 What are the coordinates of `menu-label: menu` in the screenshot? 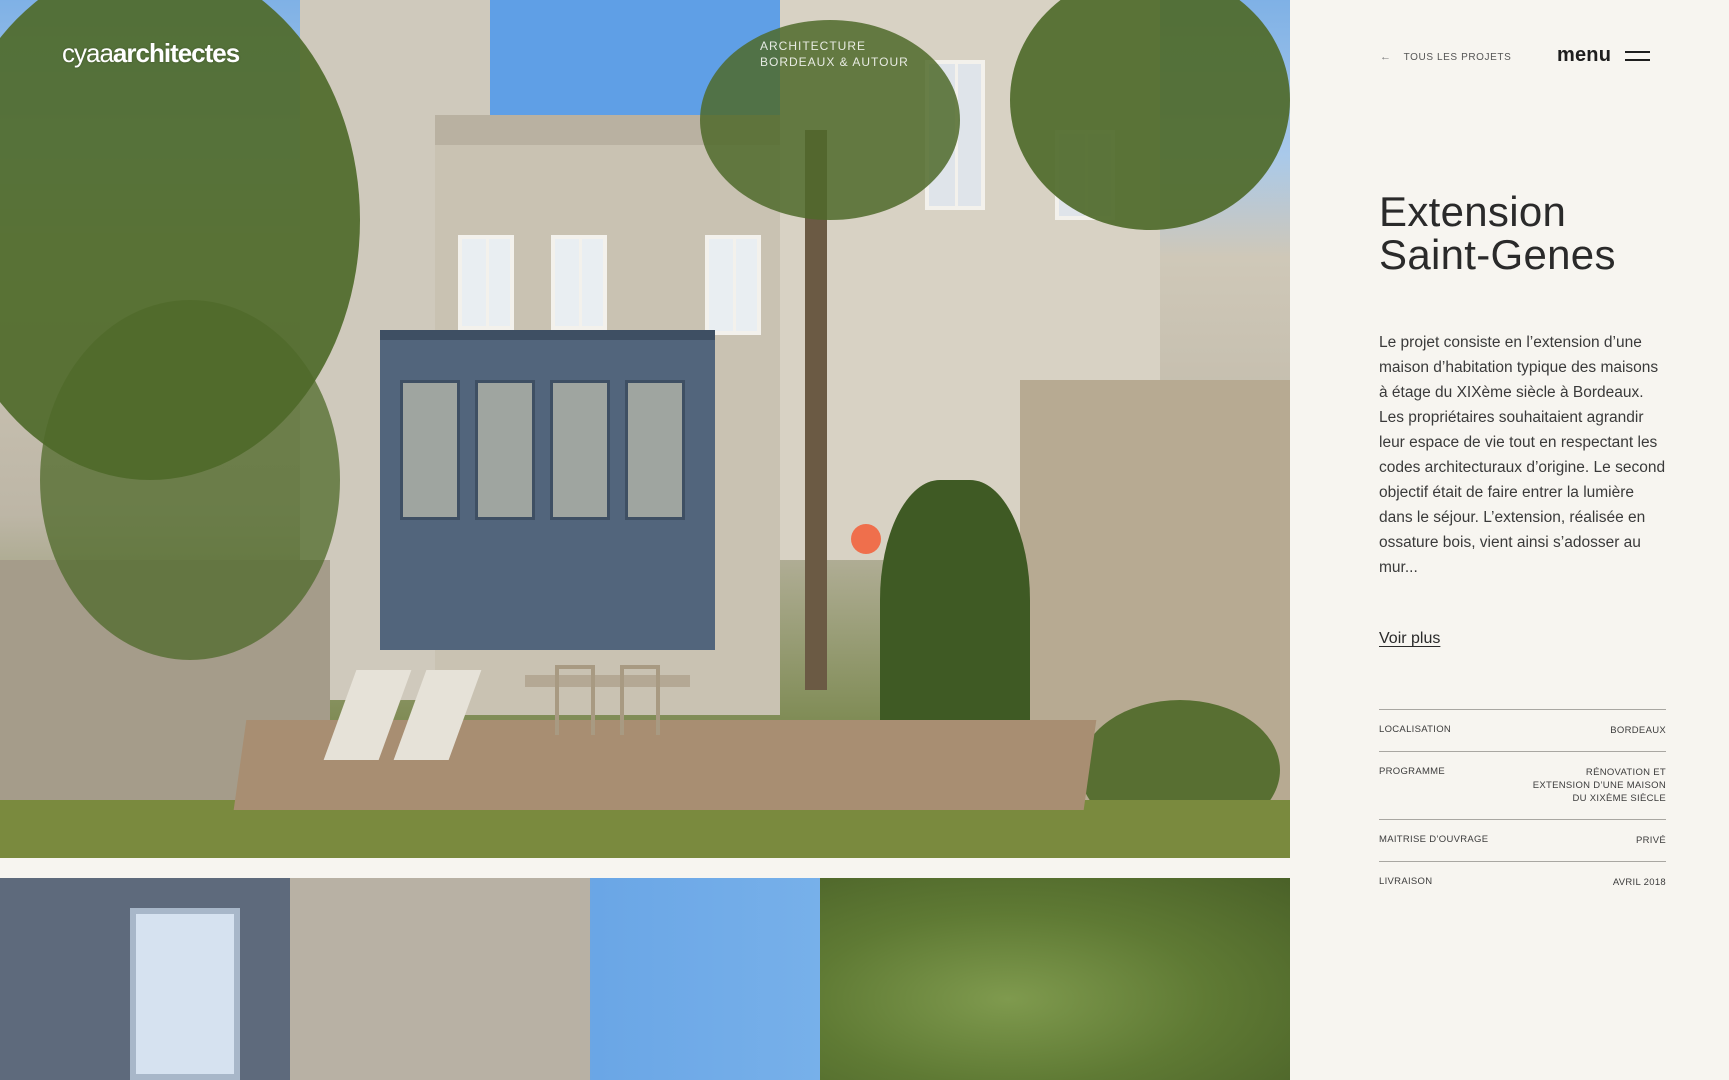 It's located at (1584, 55).